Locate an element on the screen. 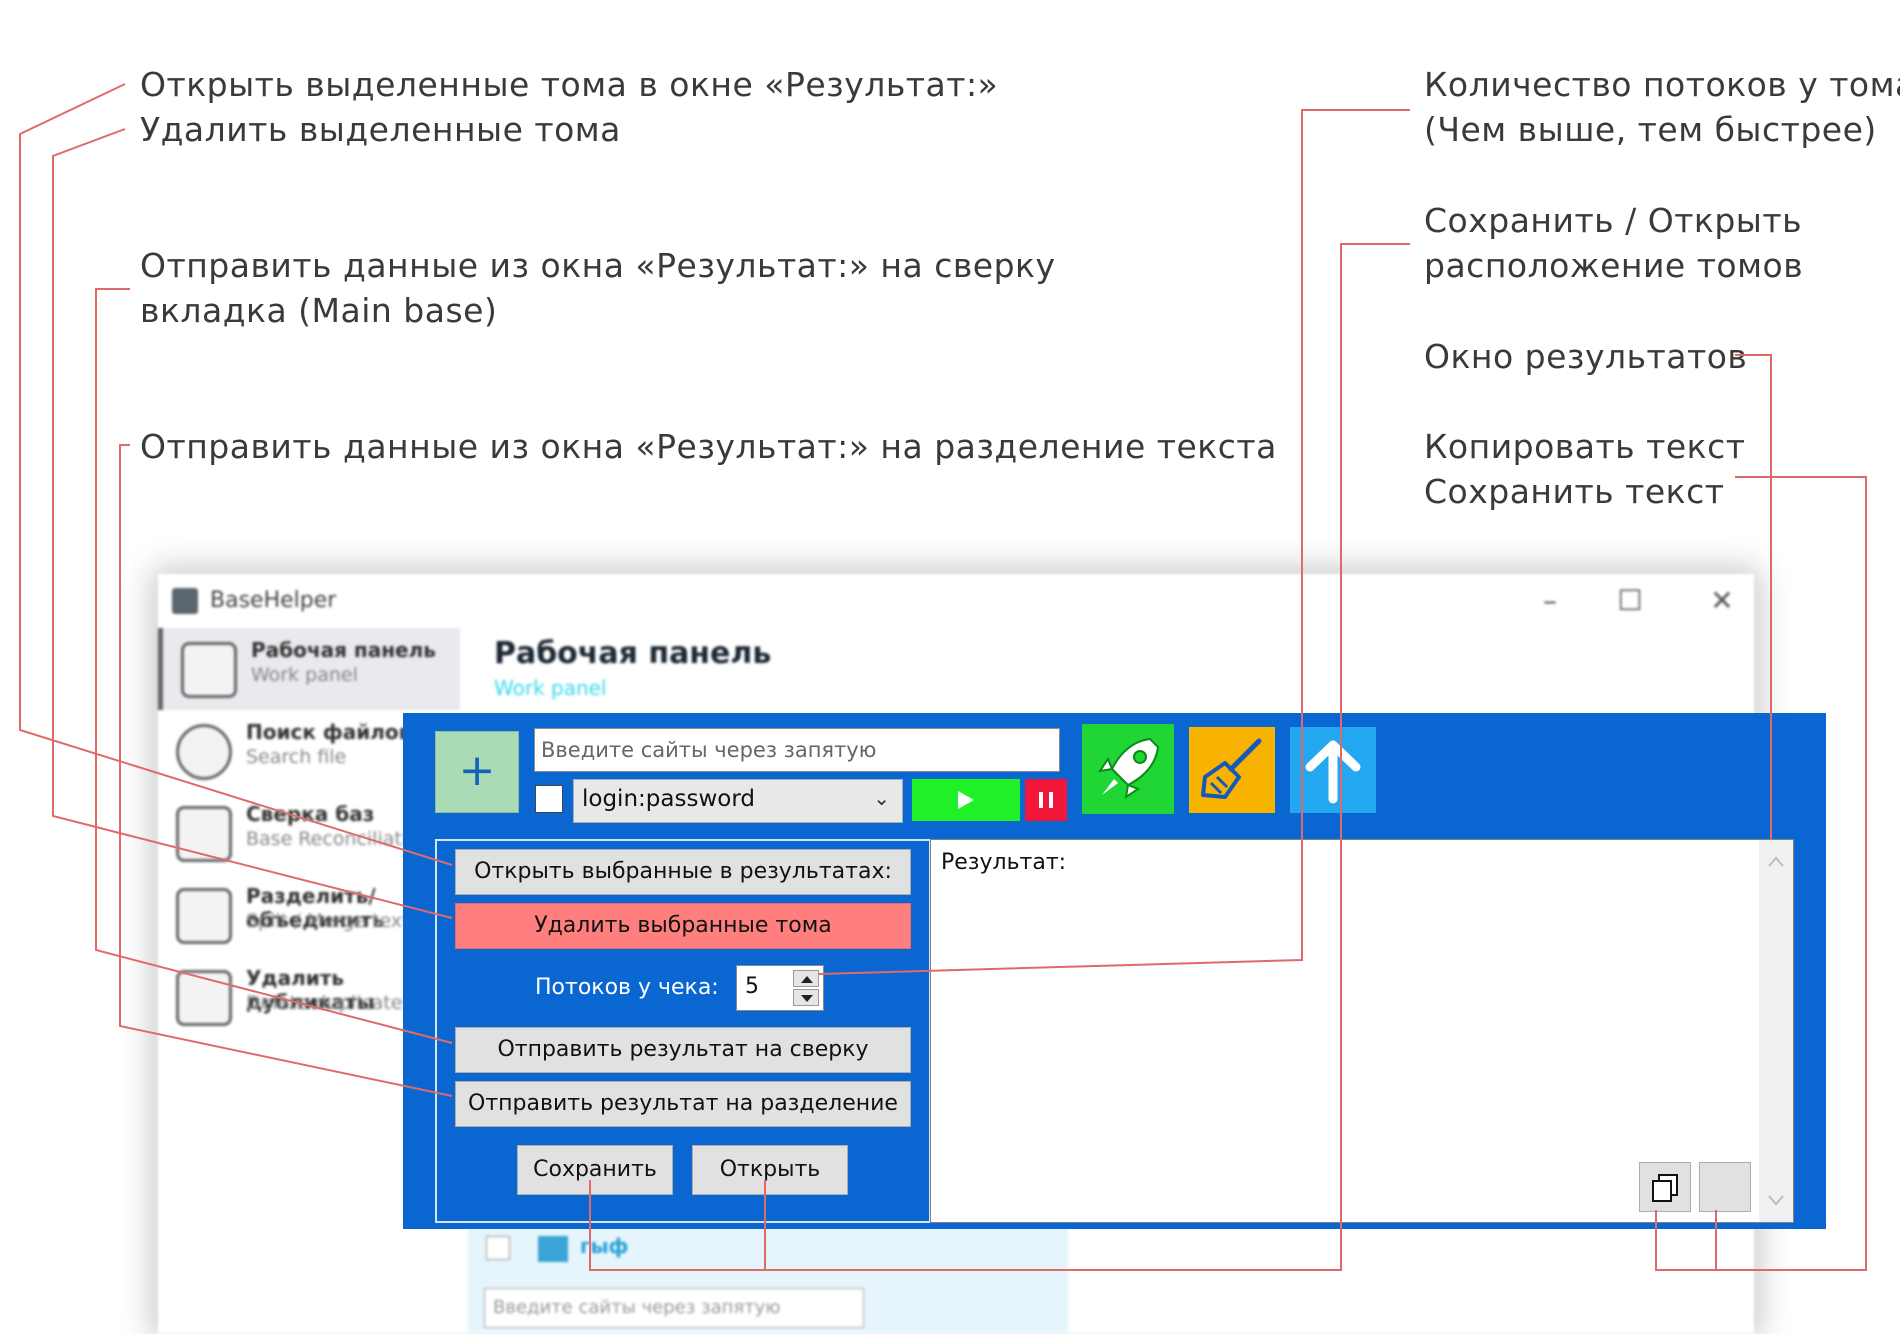 The width and height of the screenshot is (1900, 1334). pause-icon is located at coordinates (1046, 800).